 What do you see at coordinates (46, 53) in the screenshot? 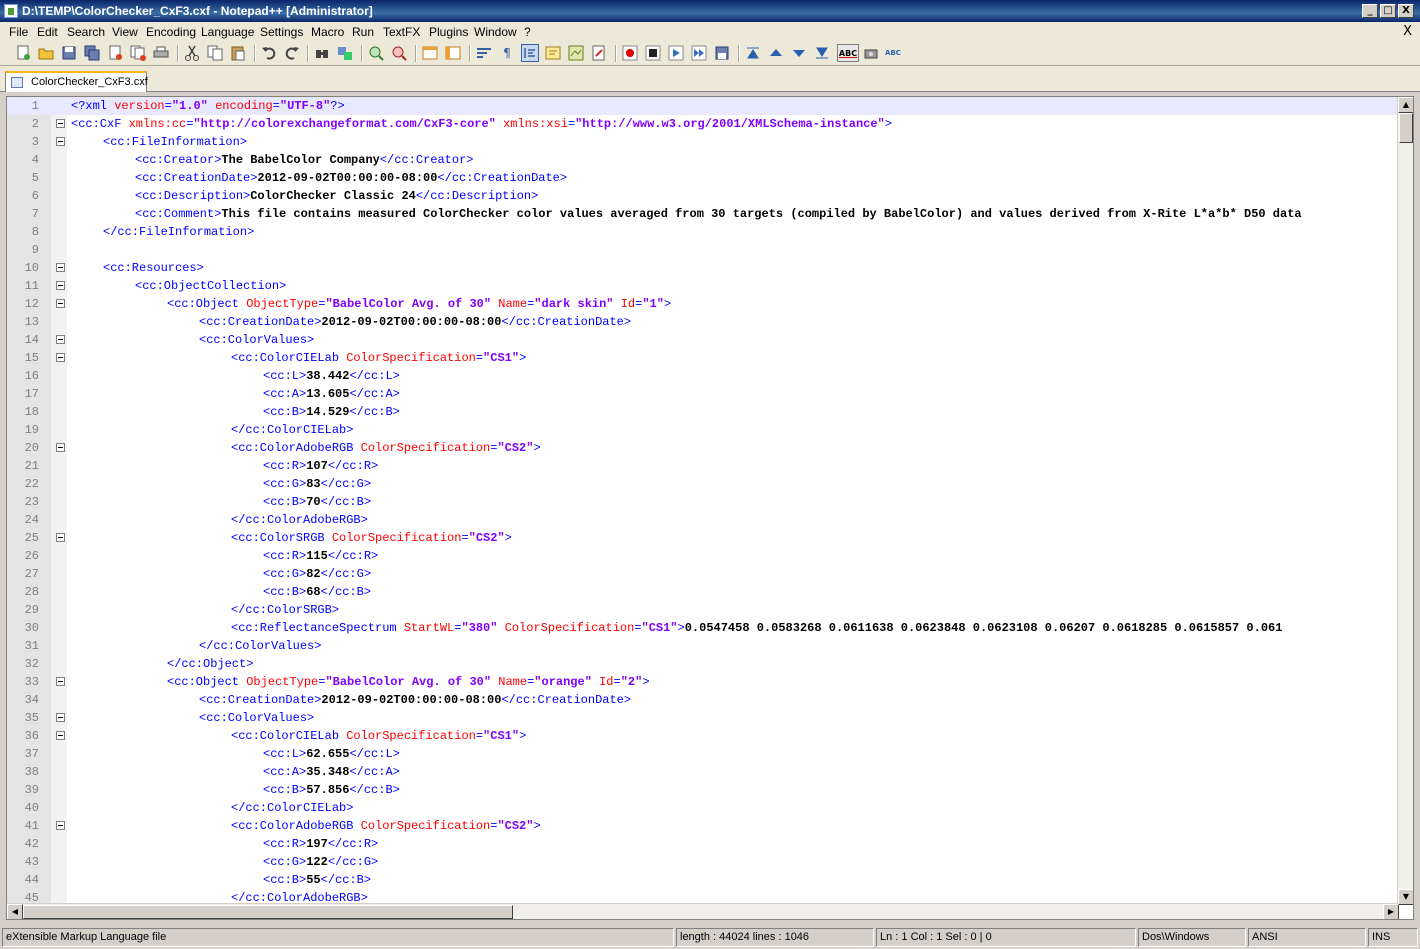
I see `open-file-icon` at bounding box center [46, 53].